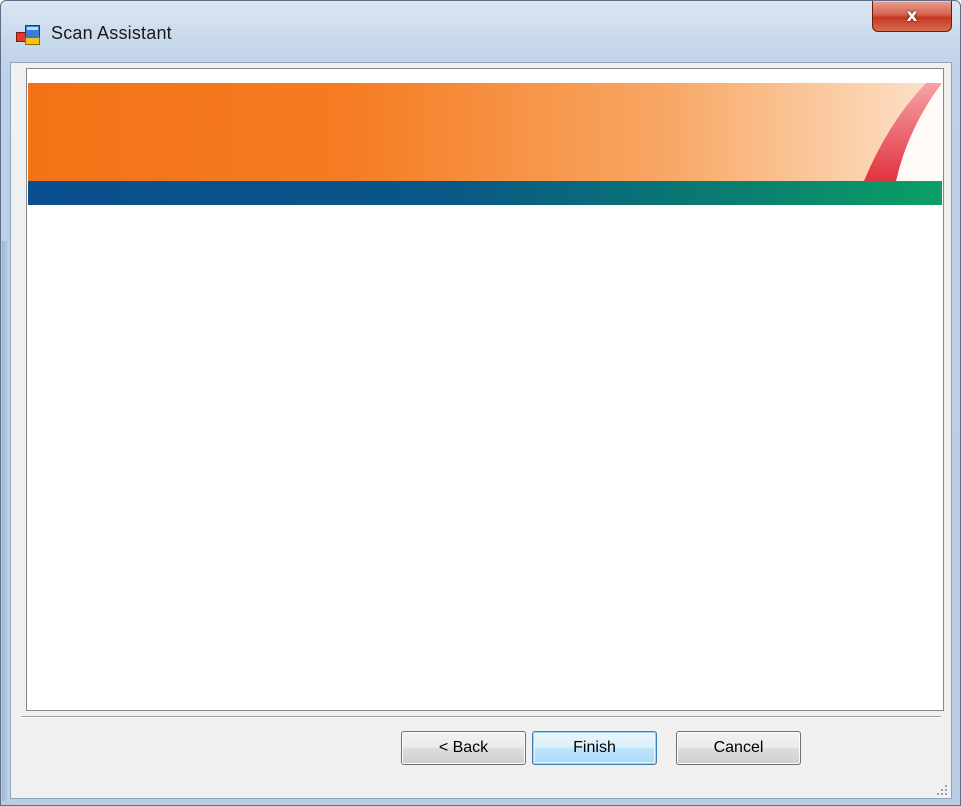 The height and width of the screenshot is (806, 961). What do you see at coordinates (481, 717) in the screenshot?
I see `footer-separator` at bounding box center [481, 717].